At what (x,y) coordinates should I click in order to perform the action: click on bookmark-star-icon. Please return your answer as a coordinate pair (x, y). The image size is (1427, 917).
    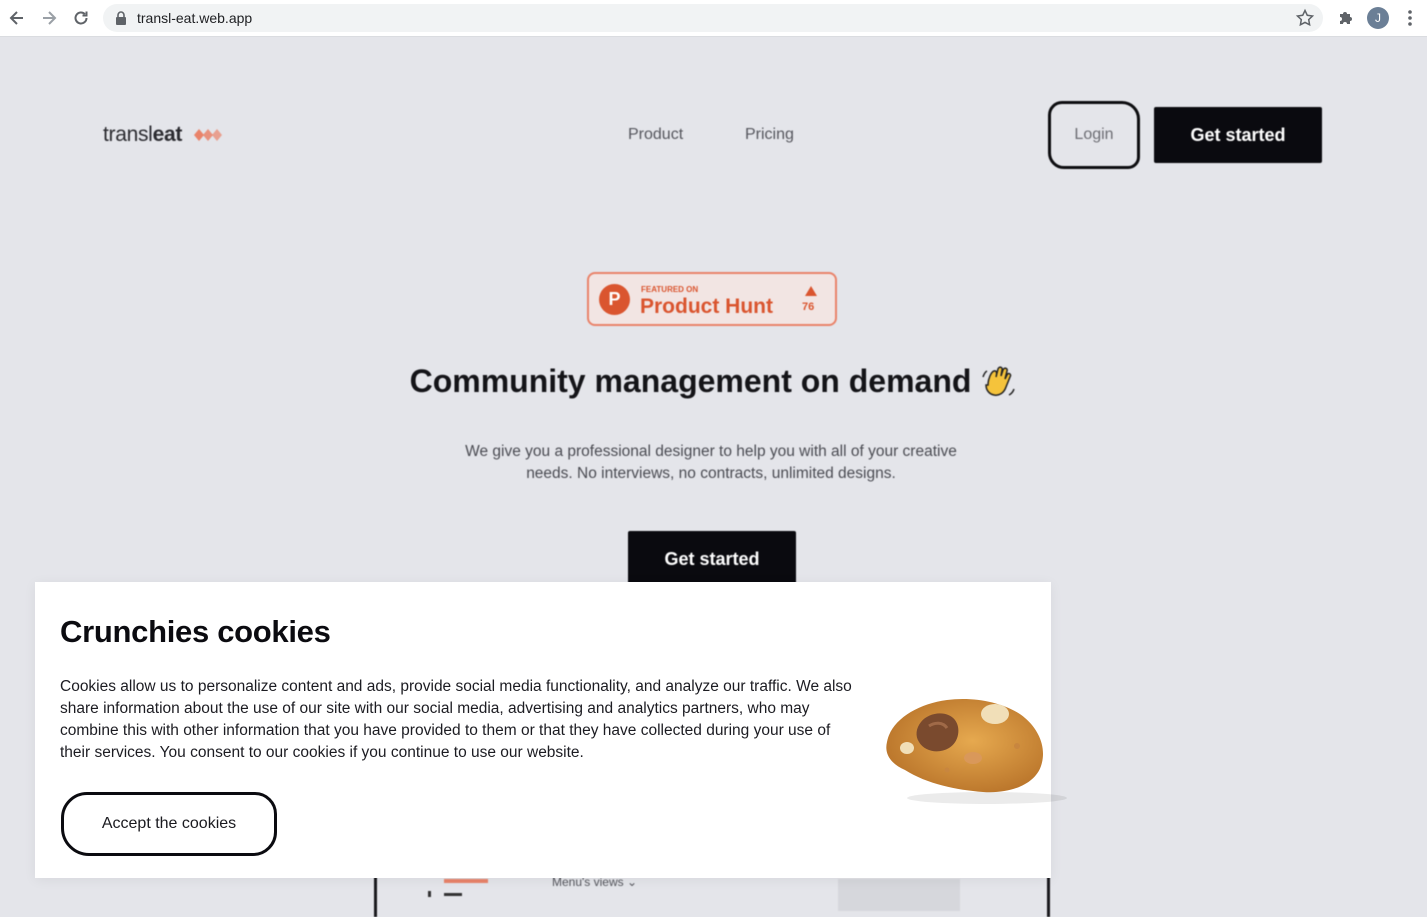
    Looking at the image, I should click on (1305, 18).